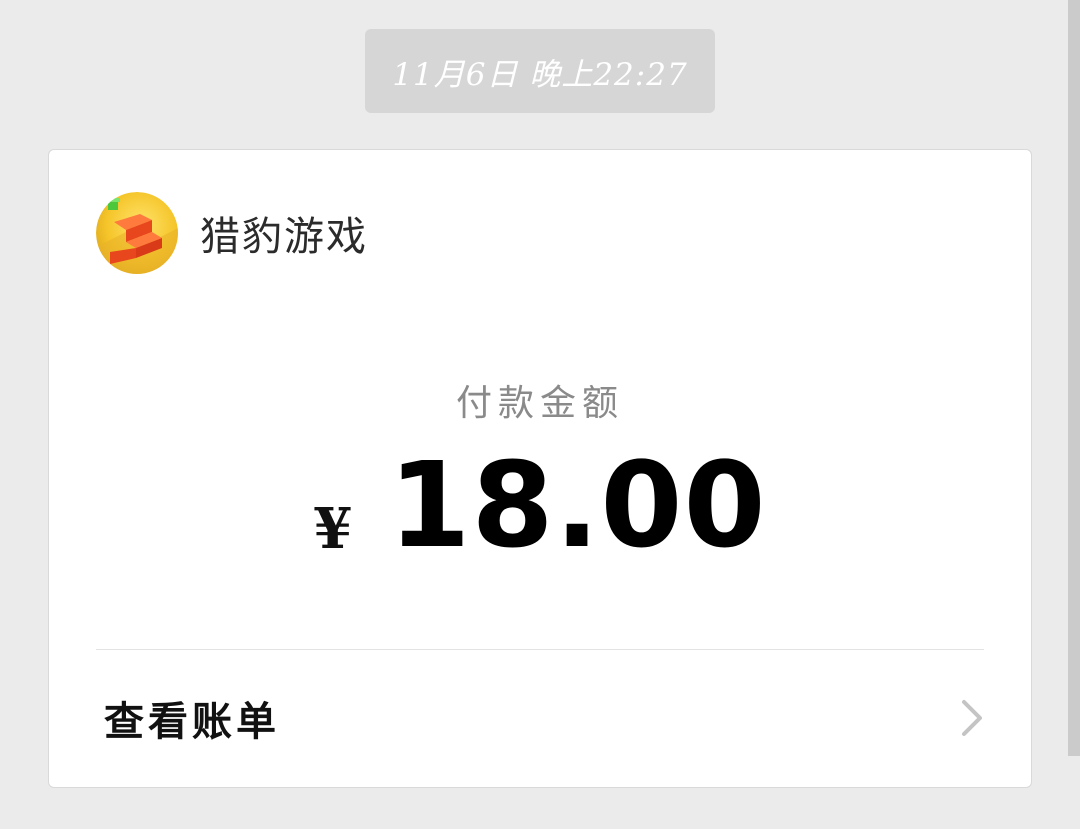 Image resolution: width=1080 pixels, height=829 pixels. Describe the element at coordinates (541, 718) in the screenshot. I see `view-bill-link: 查看账单` at that location.